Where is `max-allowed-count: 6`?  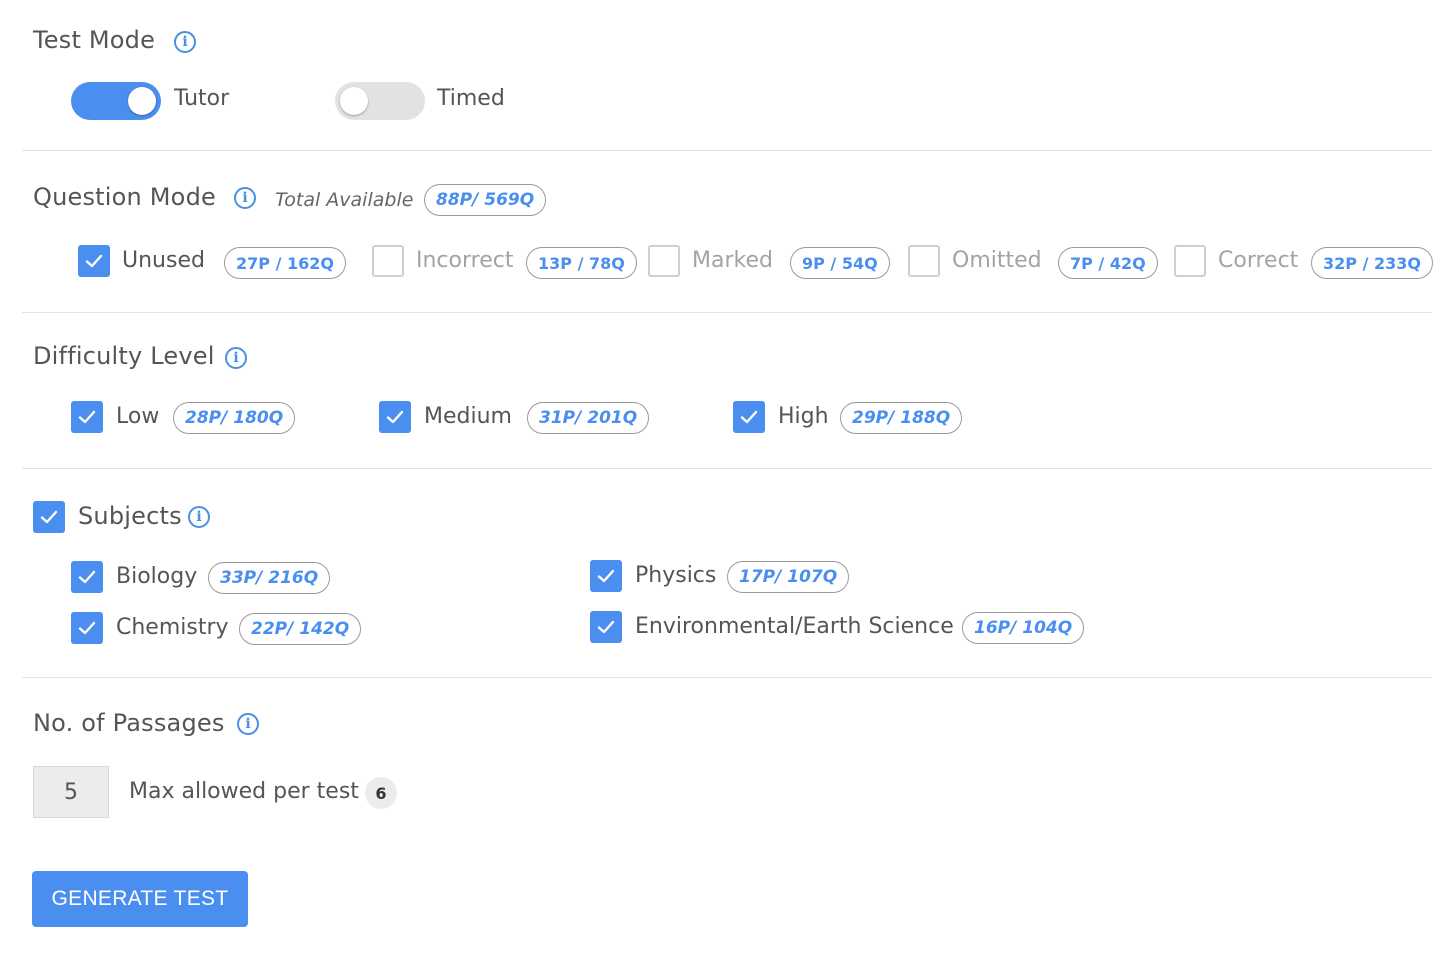 max-allowed-count: 6 is located at coordinates (381, 793).